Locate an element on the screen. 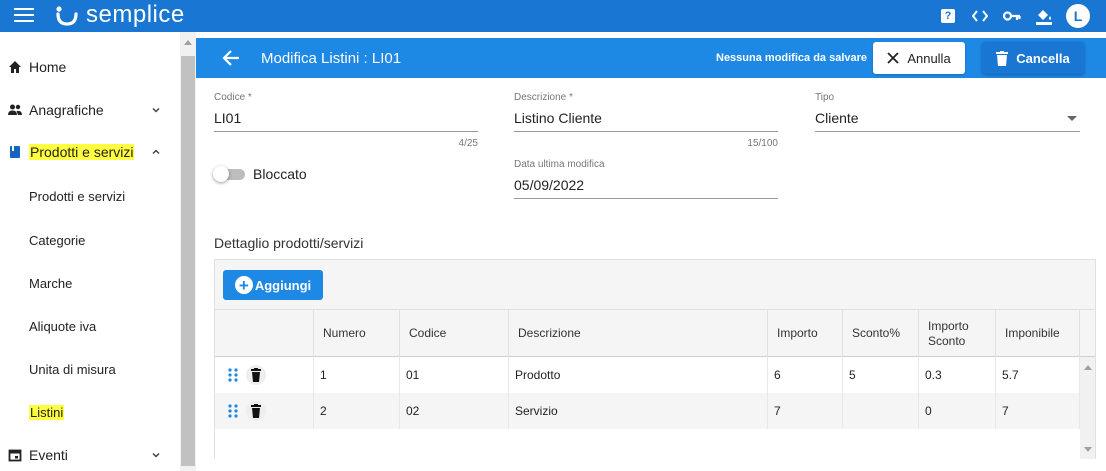  sidebar-subitem-categorie: Categorie is located at coordinates (90, 240).